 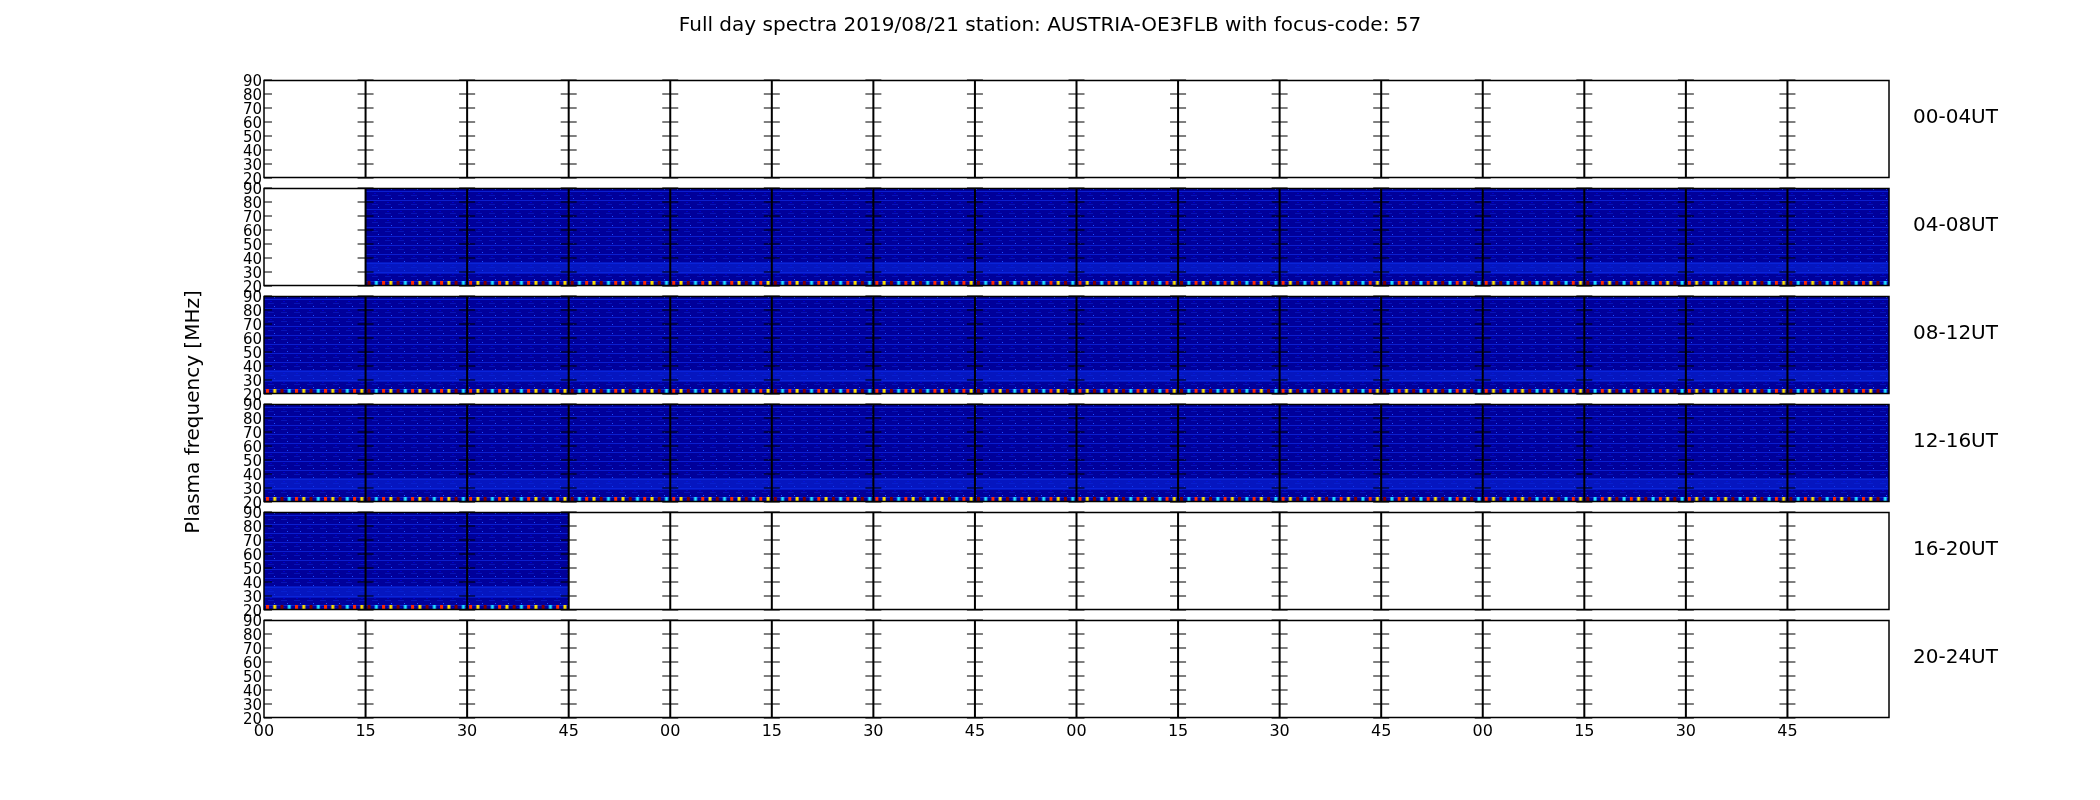 What do you see at coordinates (1050, 24) in the screenshot?
I see `figure-title: Full day spectra 2019/08/21 station: AUSTRIA-OE3FLB with focus-code: 57` at bounding box center [1050, 24].